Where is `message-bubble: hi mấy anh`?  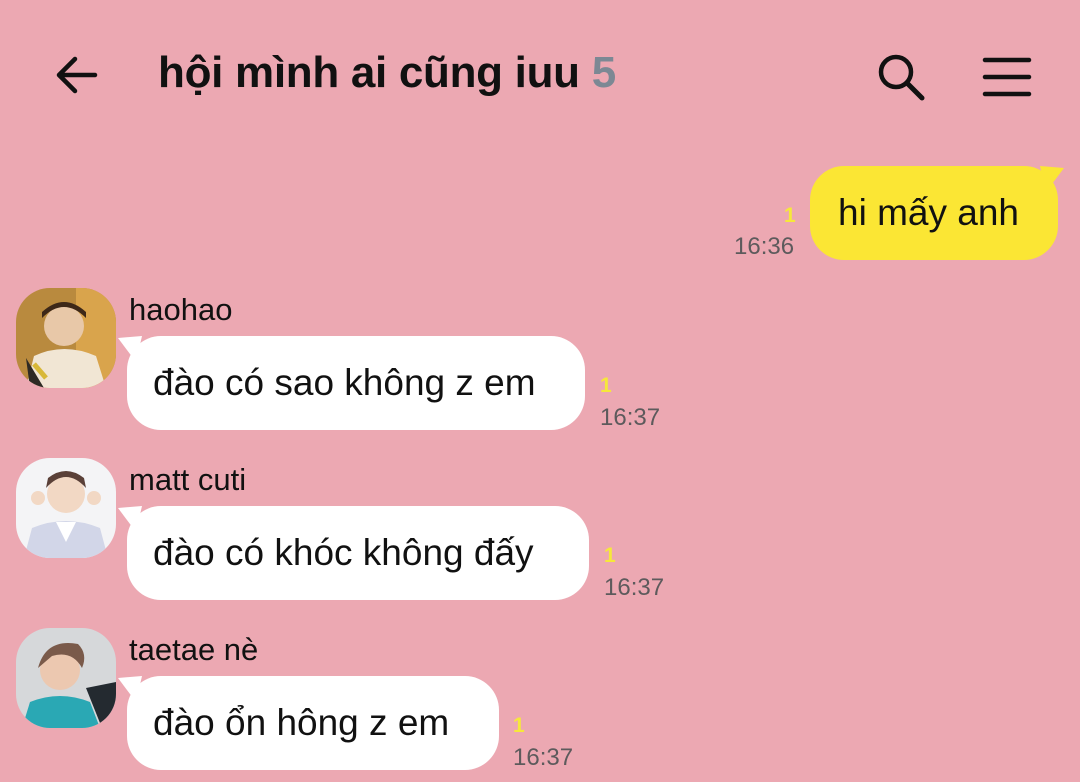
message-bubble: hi mấy anh is located at coordinates (934, 213).